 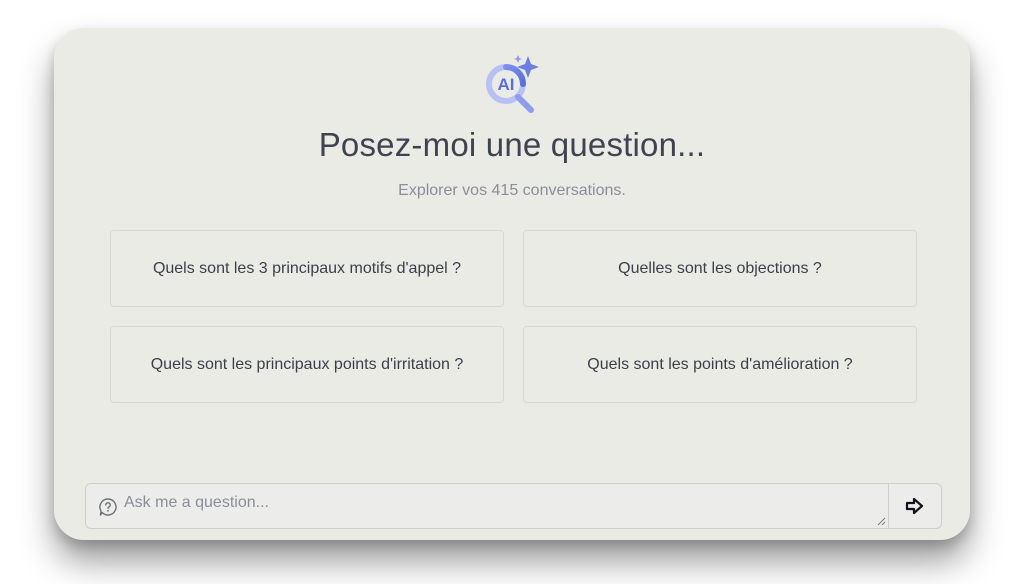 I want to click on question-bubble-icon, so click(x=108, y=507).